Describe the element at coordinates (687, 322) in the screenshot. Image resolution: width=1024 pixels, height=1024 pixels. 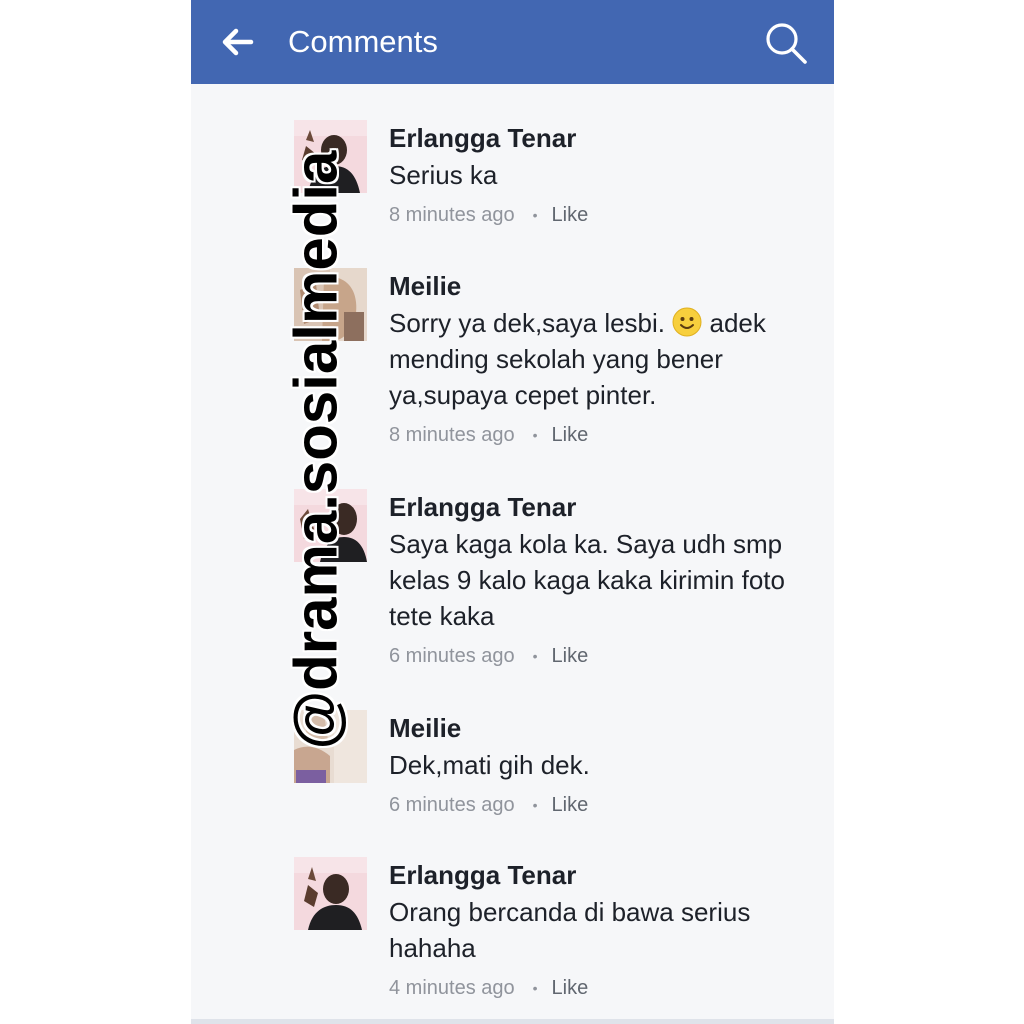
I see `smiley-emoji-icon` at that location.